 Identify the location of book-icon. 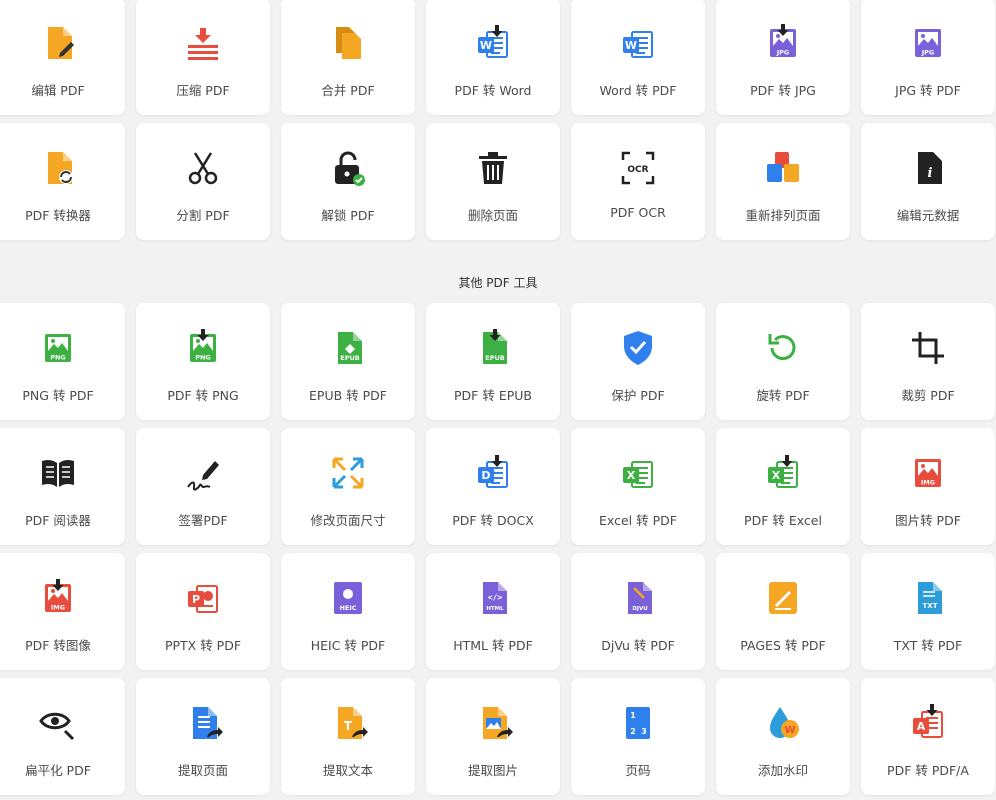
(58, 473).